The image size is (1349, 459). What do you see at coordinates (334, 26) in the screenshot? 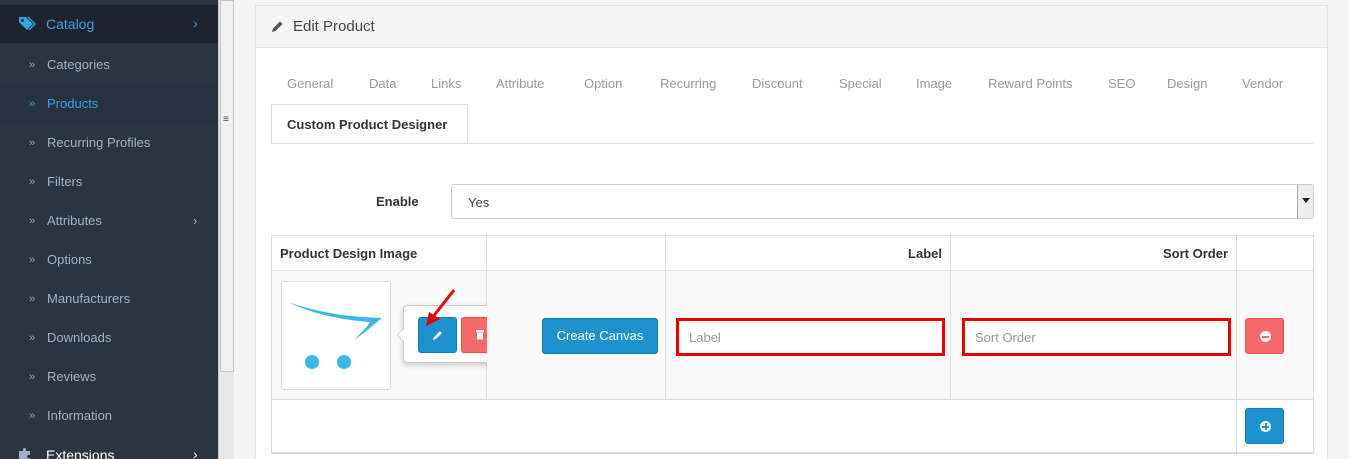
I see `panel-title: Edit Product` at bounding box center [334, 26].